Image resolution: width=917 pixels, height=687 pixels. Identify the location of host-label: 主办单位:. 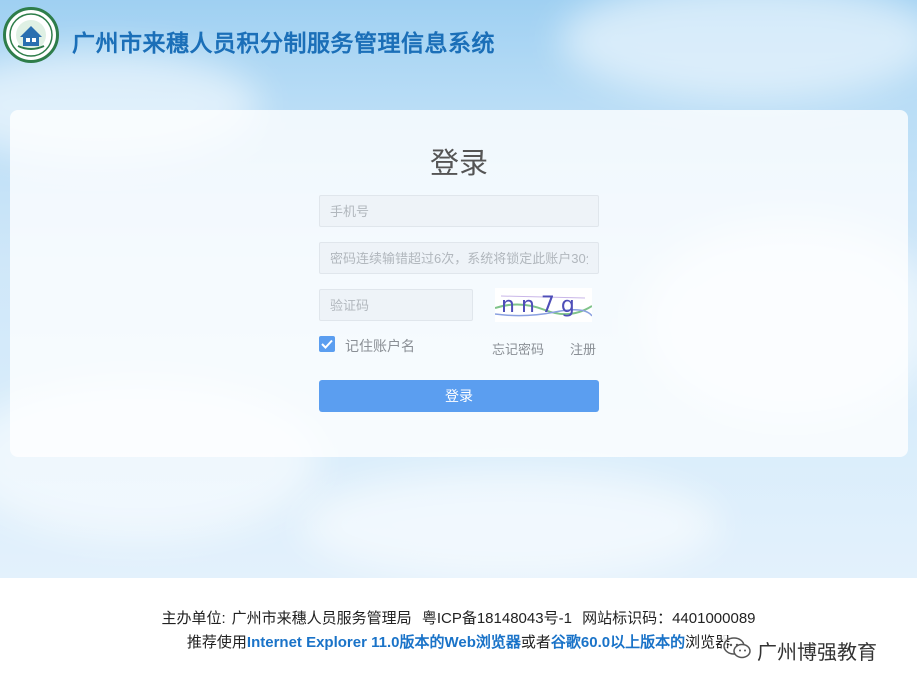
(193, 618).